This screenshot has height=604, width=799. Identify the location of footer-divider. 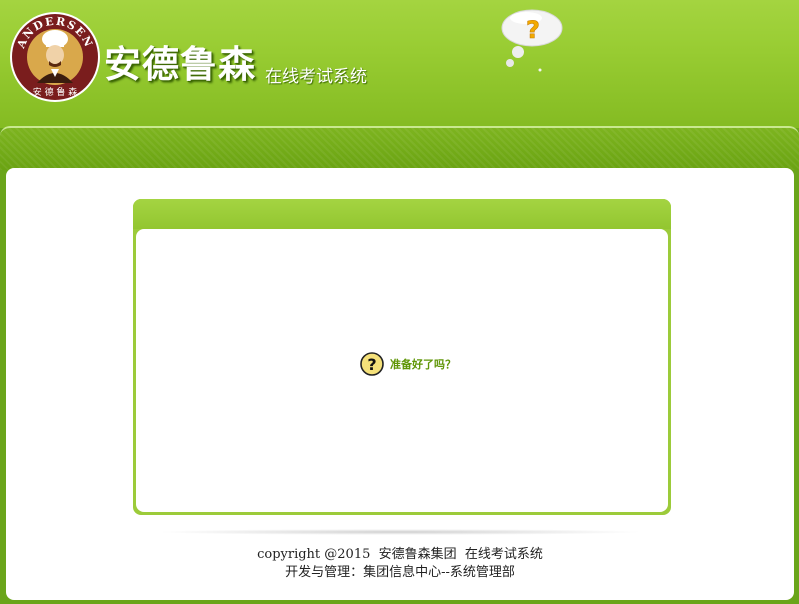
(400, 532).